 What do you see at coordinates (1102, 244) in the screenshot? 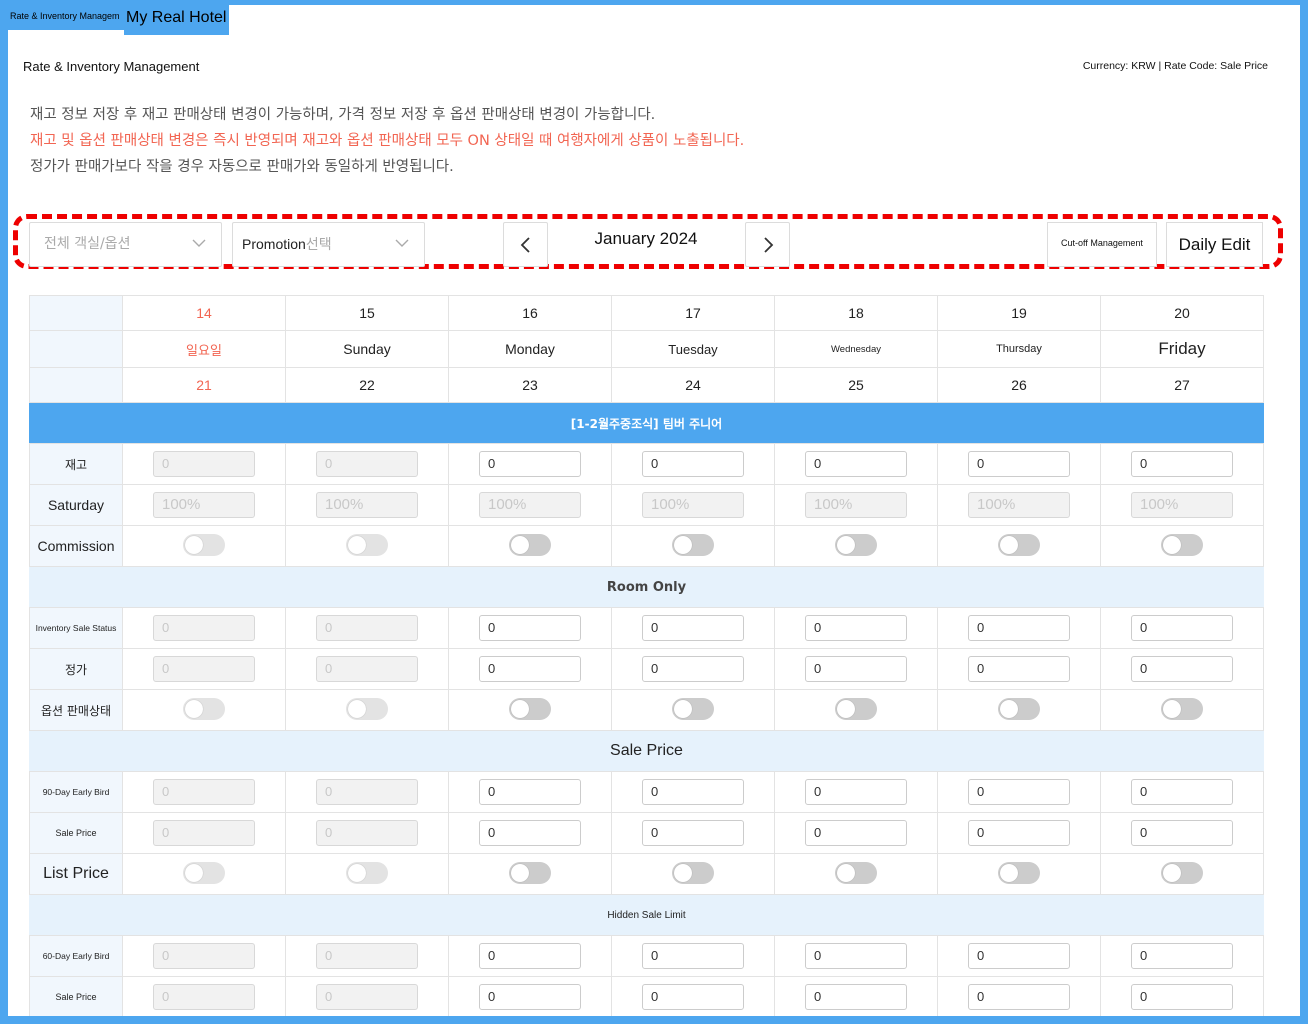
I see `cutoff-management-button: Cut-off Management` at bounding box center [1102, 244].